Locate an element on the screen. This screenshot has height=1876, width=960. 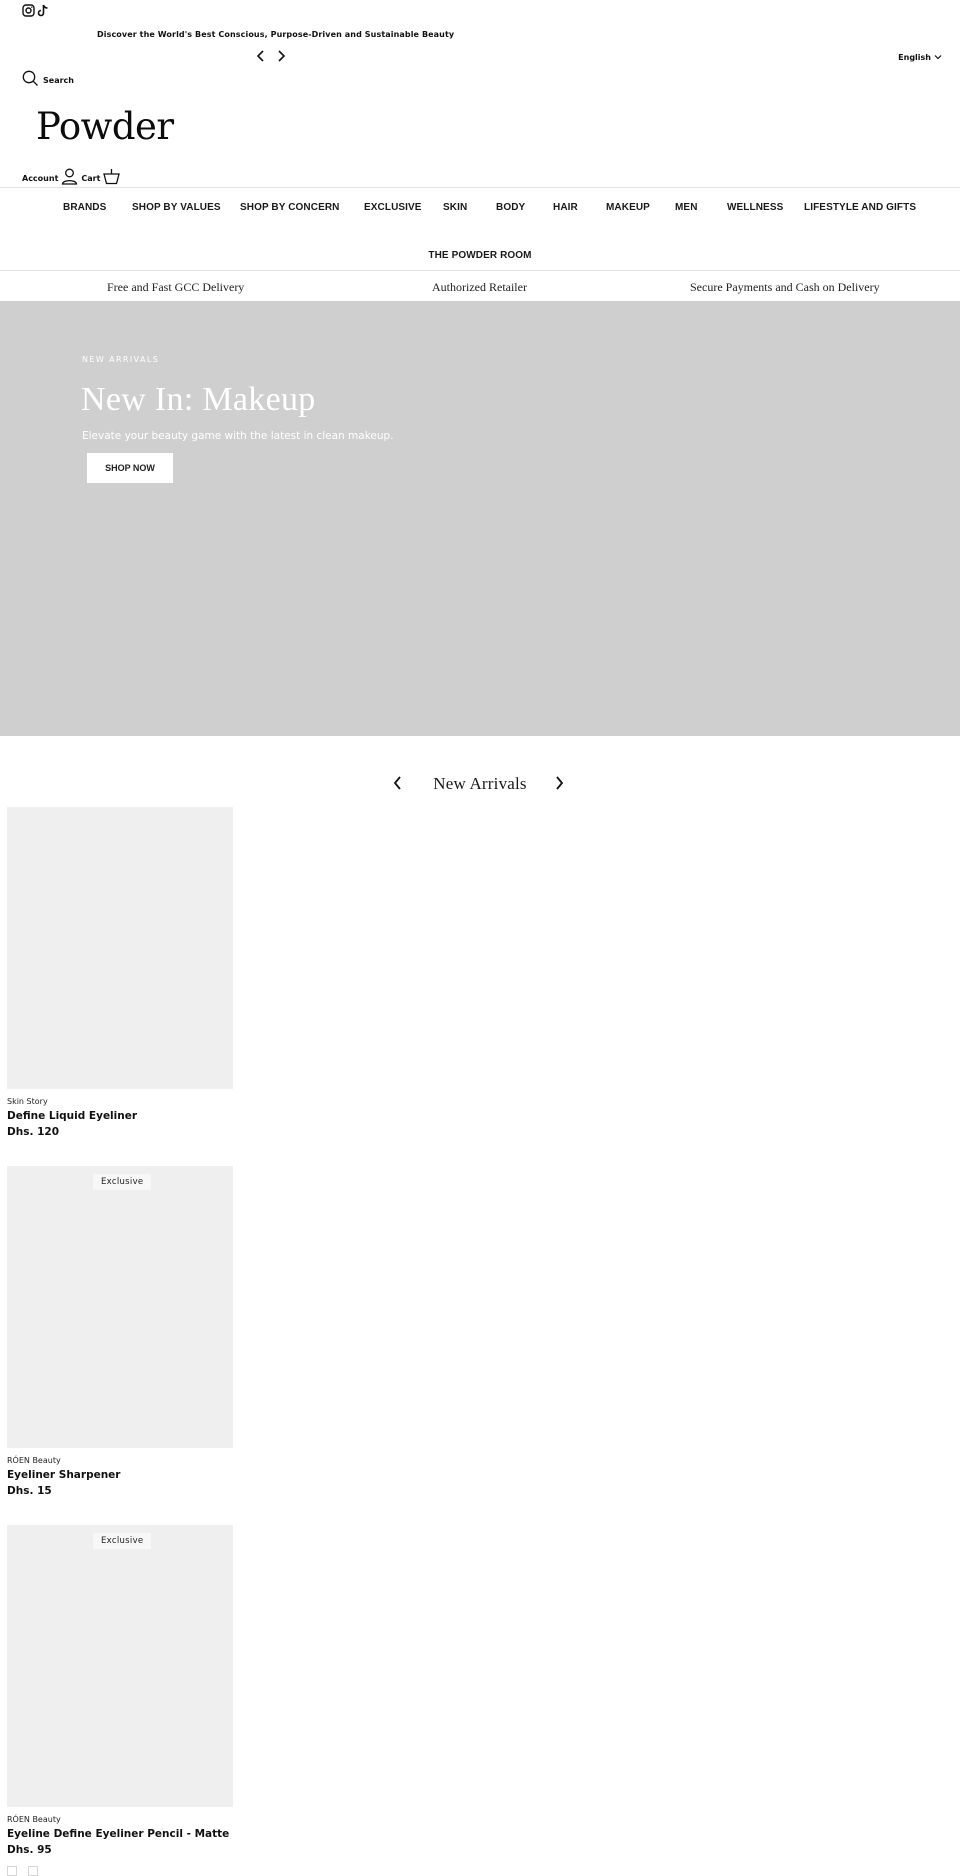
nav-item-body: BODY is located at coordinates (510, 207).